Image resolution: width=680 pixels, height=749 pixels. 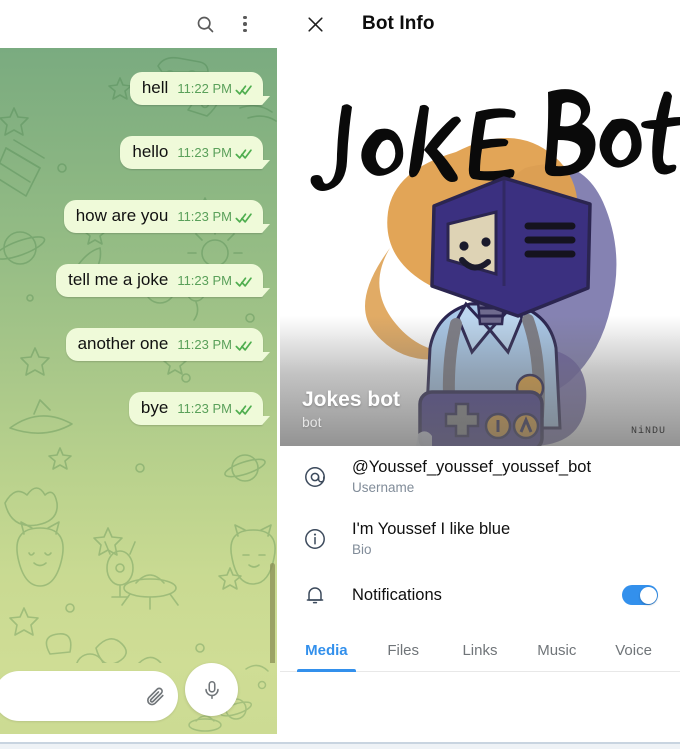 I want to click on overflow-menu-icon, so click(x=245, y=24).